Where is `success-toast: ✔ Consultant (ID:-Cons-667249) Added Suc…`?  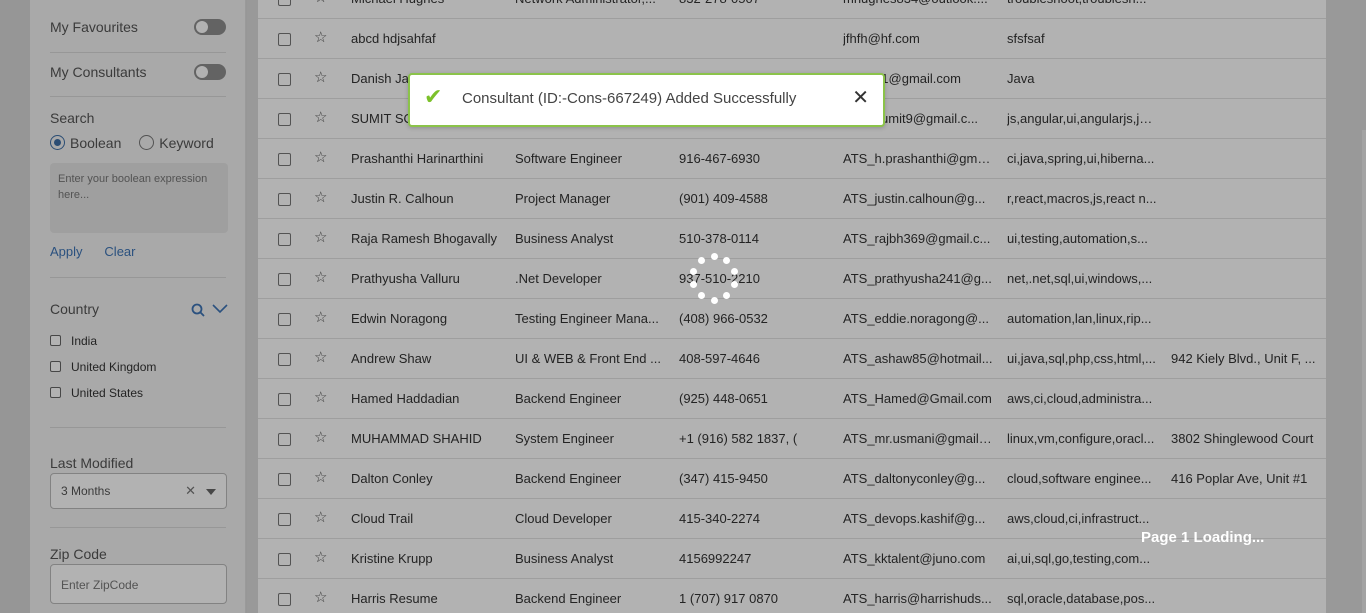 success-toast: ✔ Consultant (ID:-Cons-667249) Added Suc… is located at coordinates (646, 100).